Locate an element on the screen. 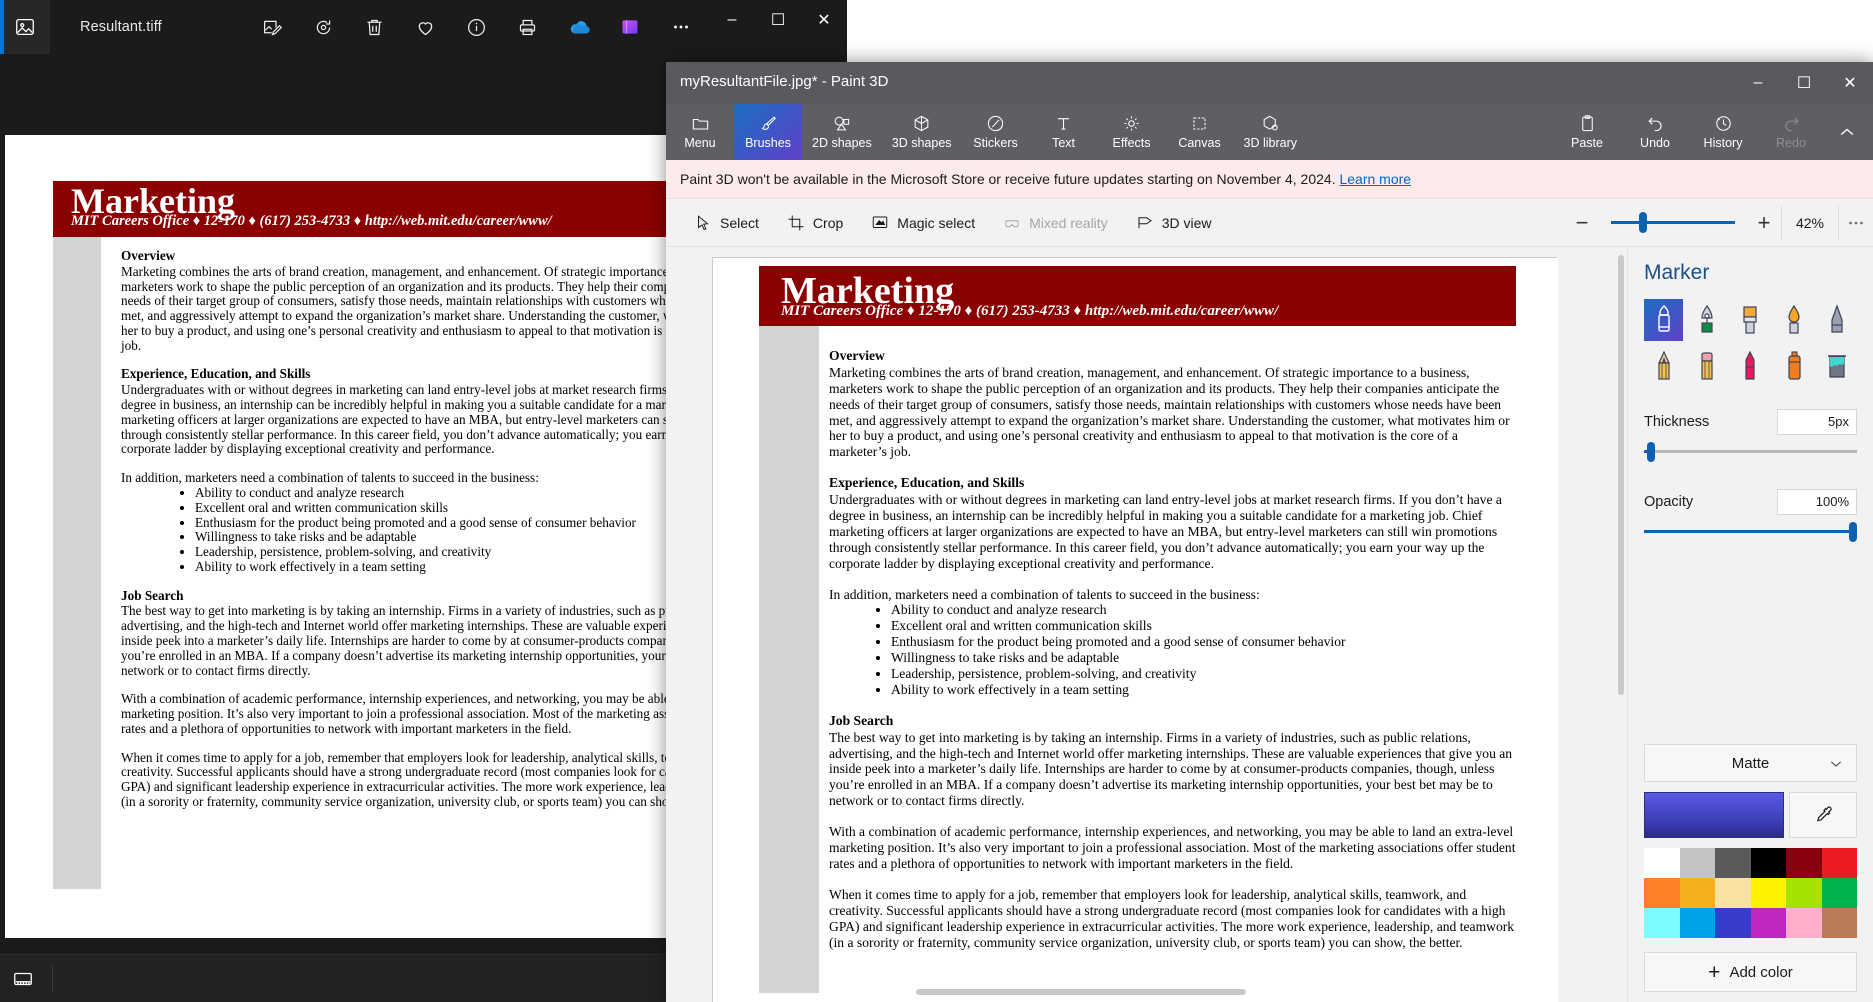 The image size is (1873, 1002). paint3d-minimize-button: – is located at coordinates (1758, 83).